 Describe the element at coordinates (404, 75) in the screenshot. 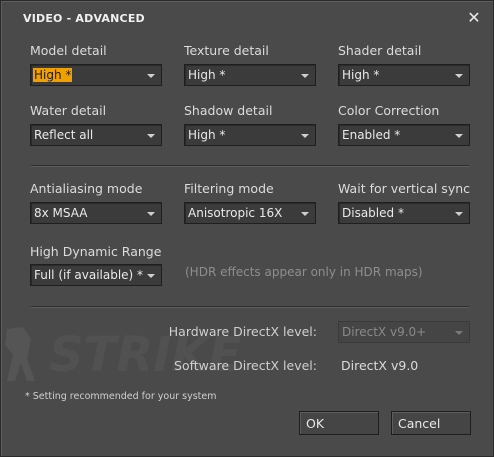

I see `shader-detail-dropdown: High *` at that location.